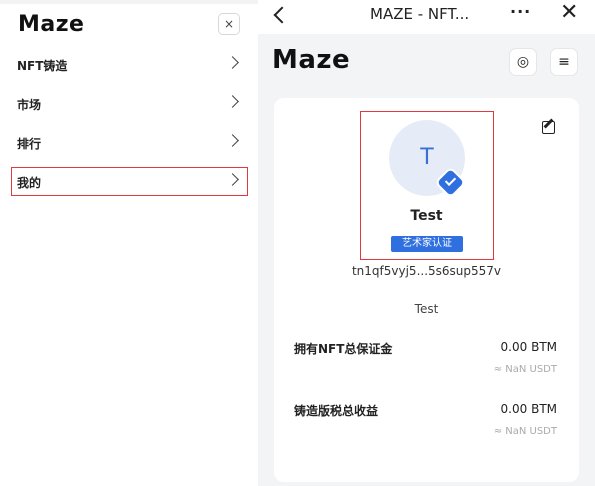  Describe the element at coordinates (129, 143) in the screenshot. I see `drawer-item-ranking: 排行` at that location.